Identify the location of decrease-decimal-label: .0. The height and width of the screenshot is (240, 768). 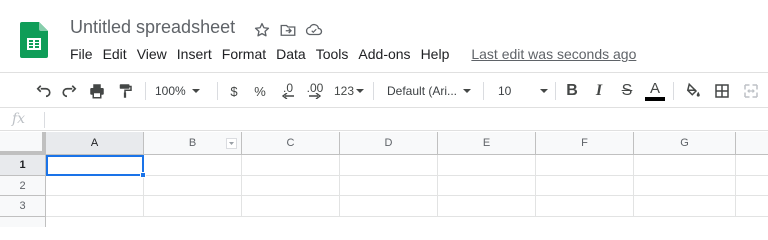
(287, 88).